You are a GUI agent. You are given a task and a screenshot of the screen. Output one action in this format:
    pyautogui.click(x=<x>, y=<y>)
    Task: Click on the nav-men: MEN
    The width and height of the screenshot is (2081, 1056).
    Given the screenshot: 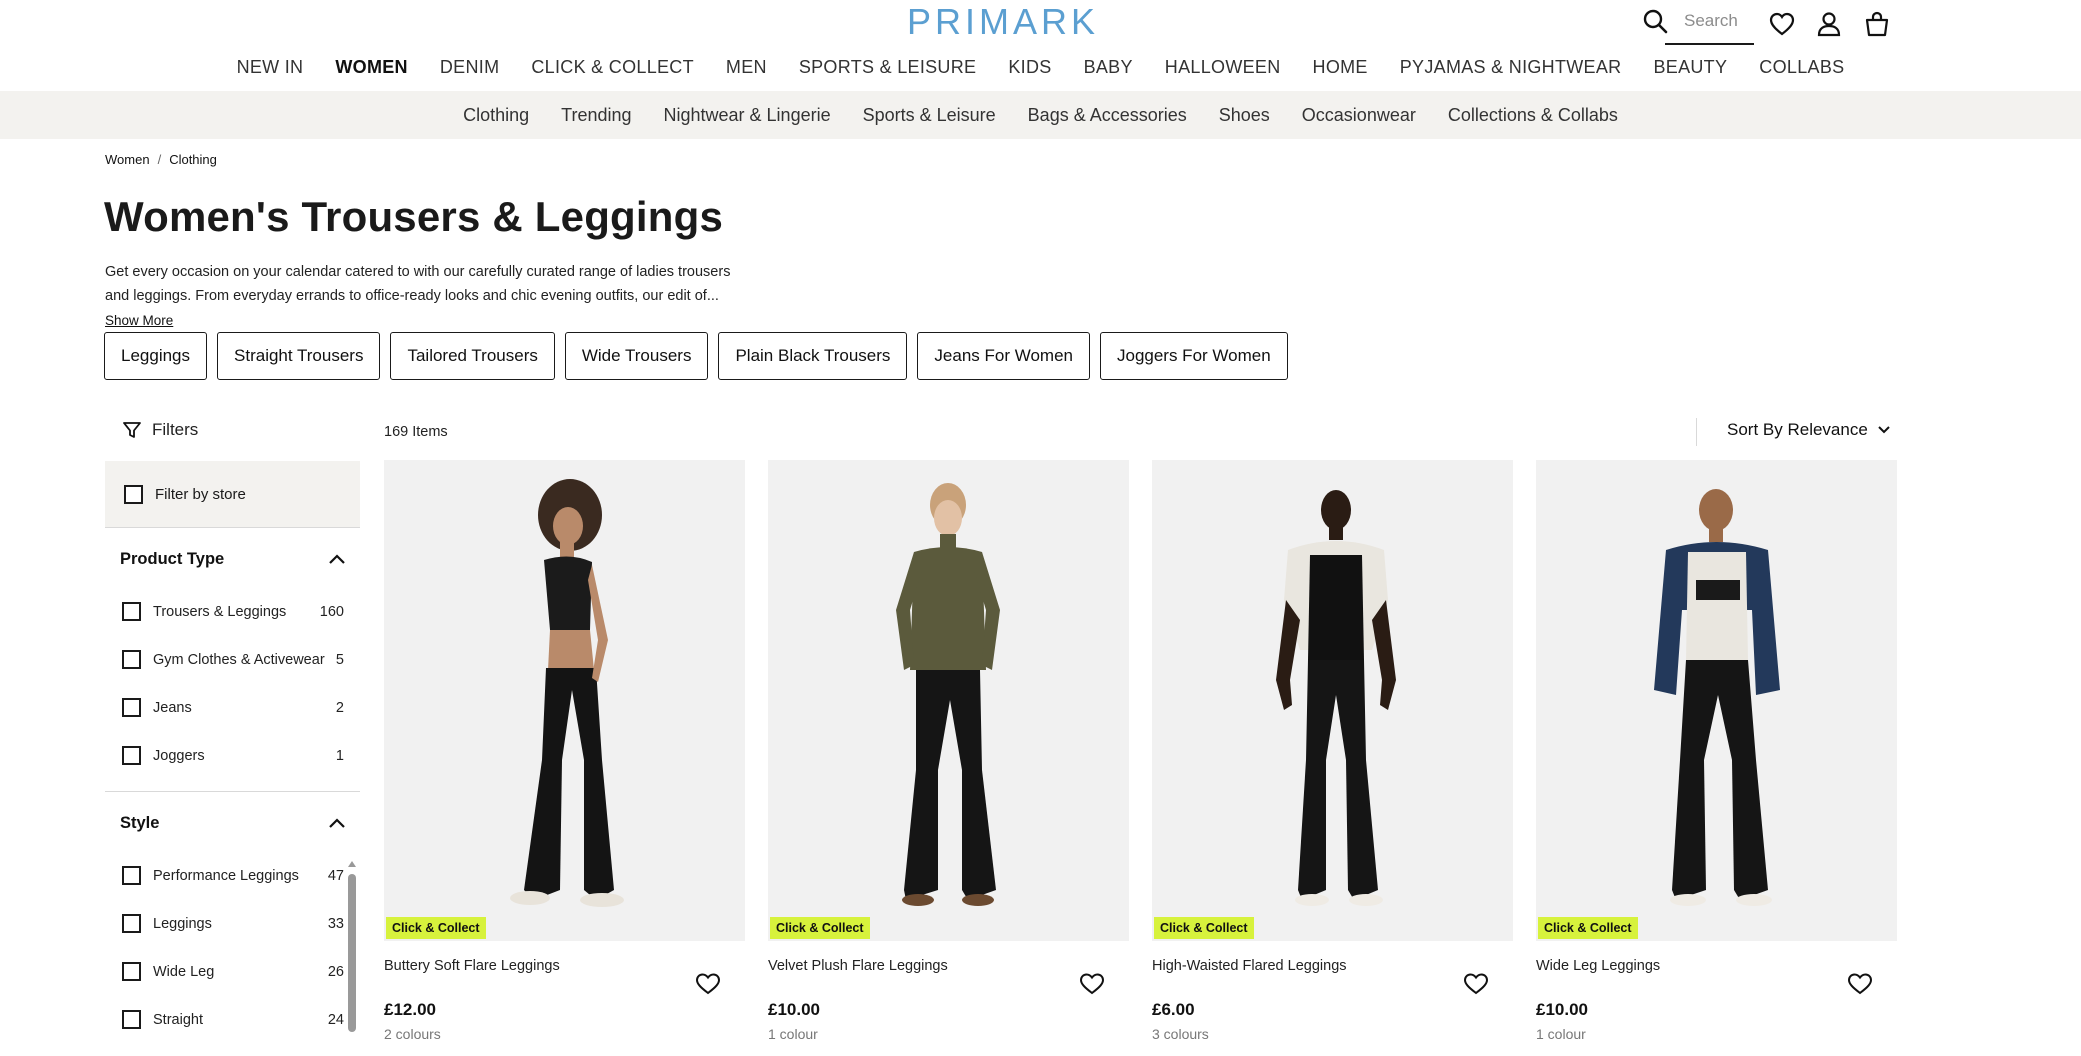 What is the action you would take?
    pyautogui.click(x=746, y=67)
    